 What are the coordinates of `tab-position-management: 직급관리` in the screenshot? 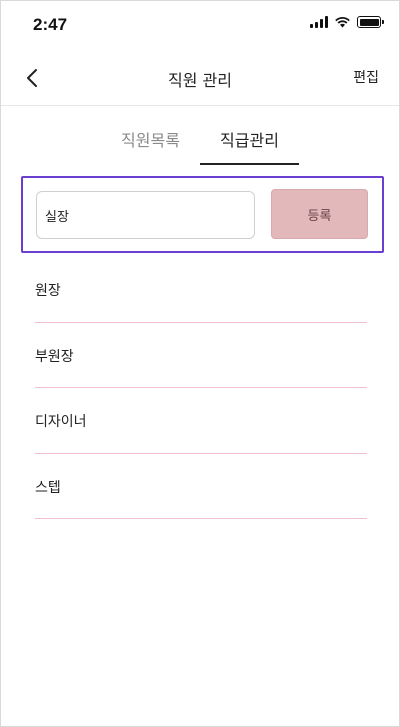 It's located at (249, 142).